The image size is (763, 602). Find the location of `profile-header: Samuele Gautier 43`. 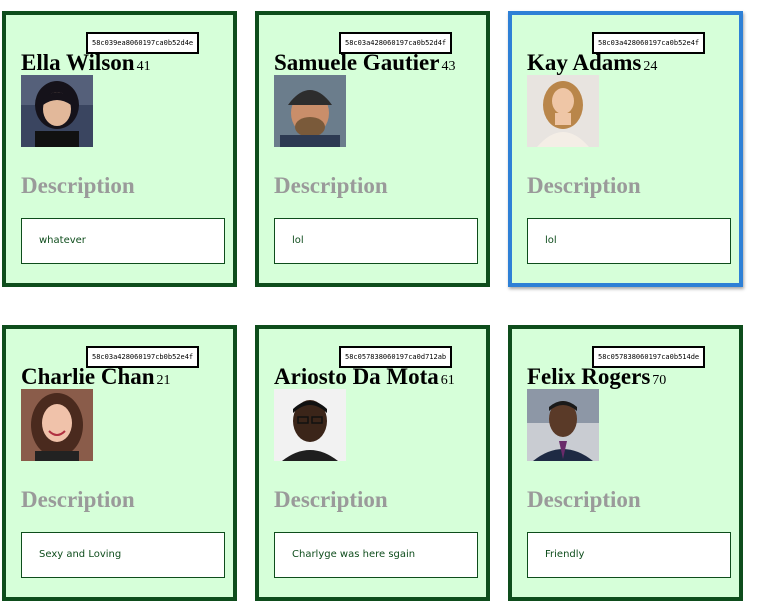

profile-header: Samuele Gautier 43 is located at coordinates (364, 63).